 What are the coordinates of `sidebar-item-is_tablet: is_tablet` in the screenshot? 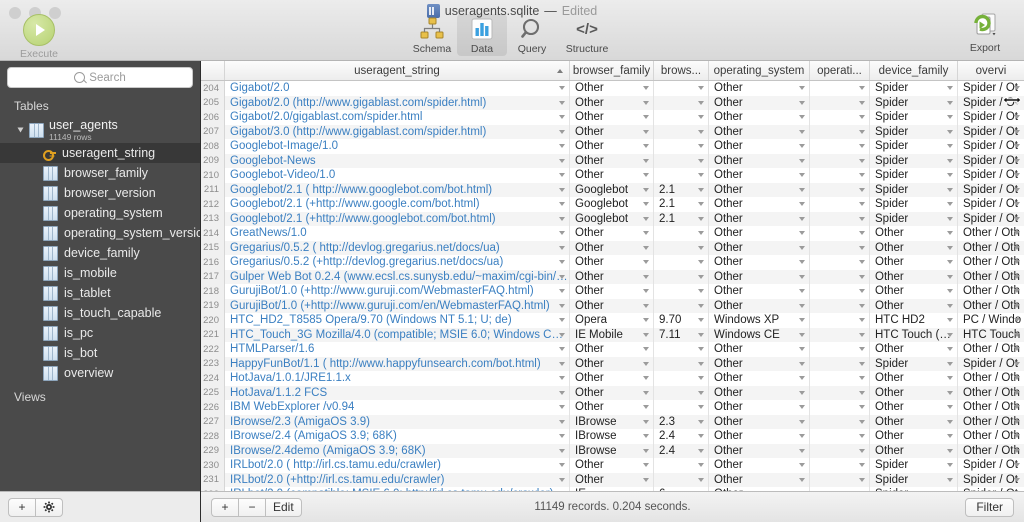 It's located at (100, 293).